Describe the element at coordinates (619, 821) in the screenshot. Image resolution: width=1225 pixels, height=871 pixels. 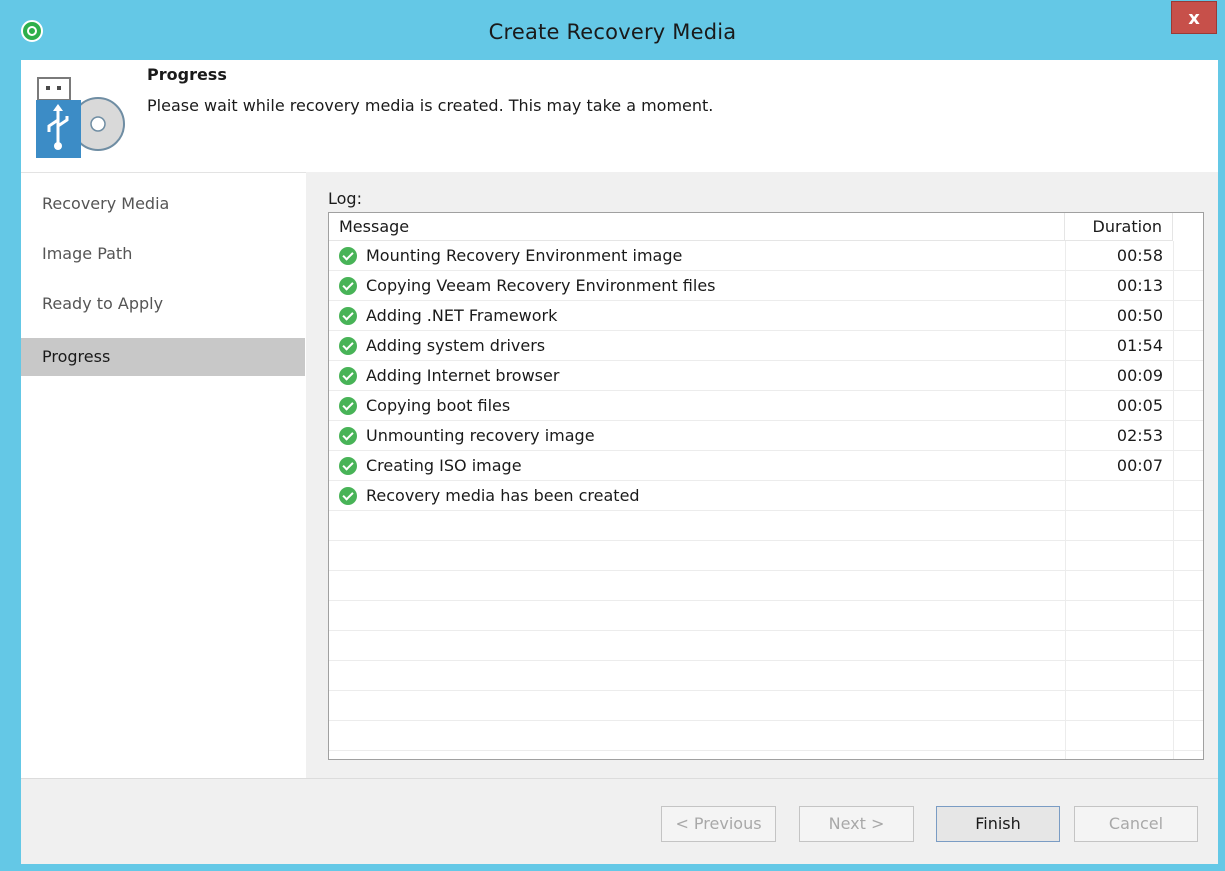
I see `wizard-footer: < Previous Next > Finish Cancel` at that location.